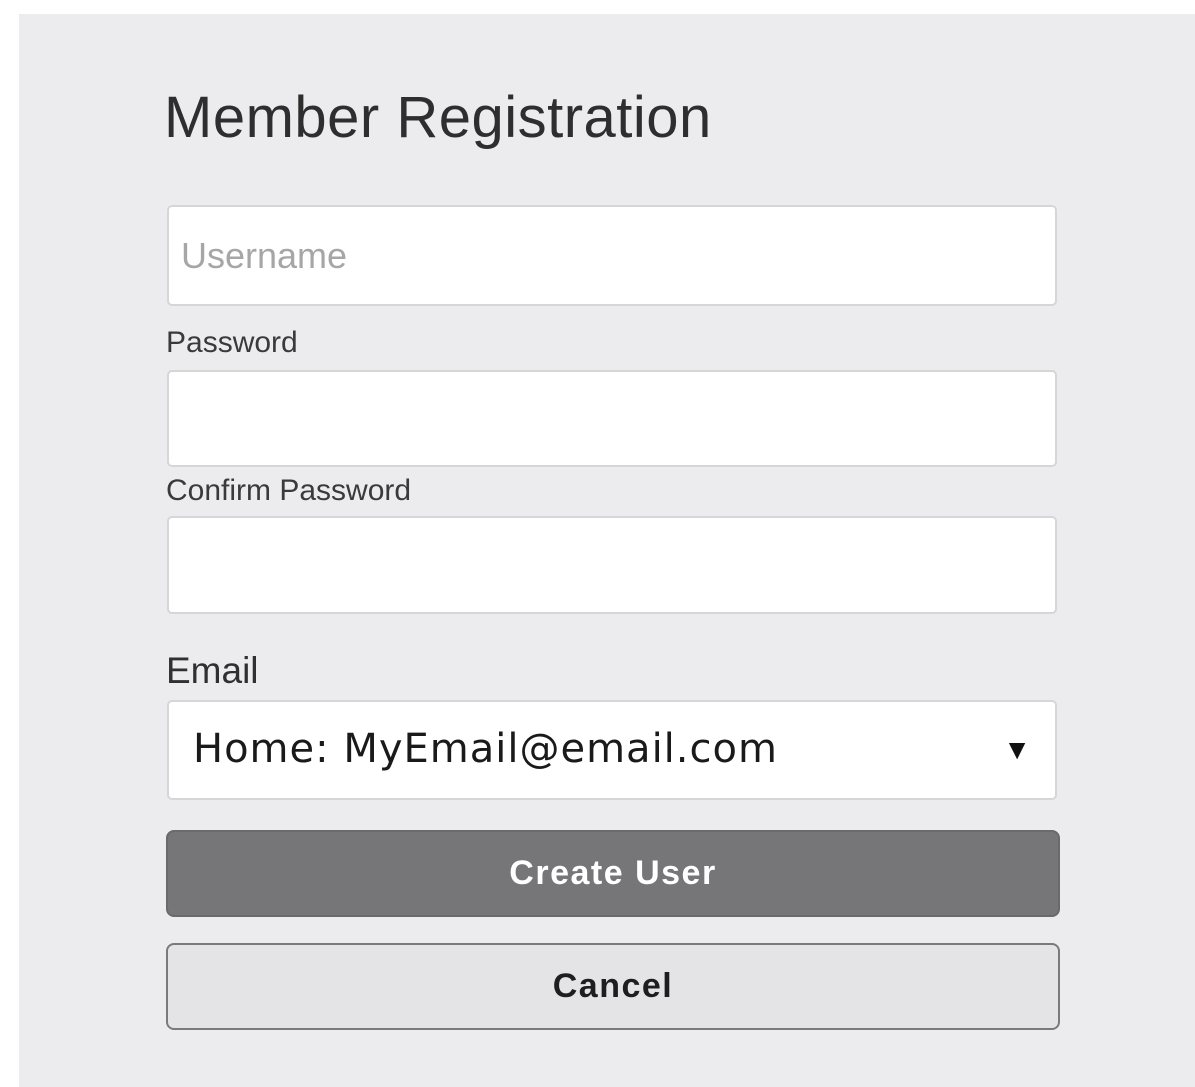 The width and height of the screenshot is (1195, 1087). I want to click on email-label: Email, so click(212, 670).